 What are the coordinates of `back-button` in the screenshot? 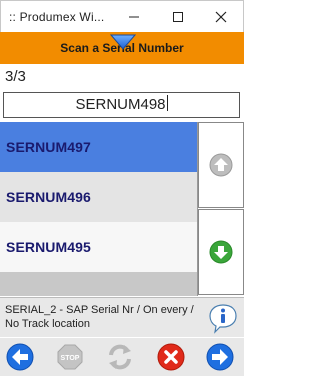 It's located at (20, 357).